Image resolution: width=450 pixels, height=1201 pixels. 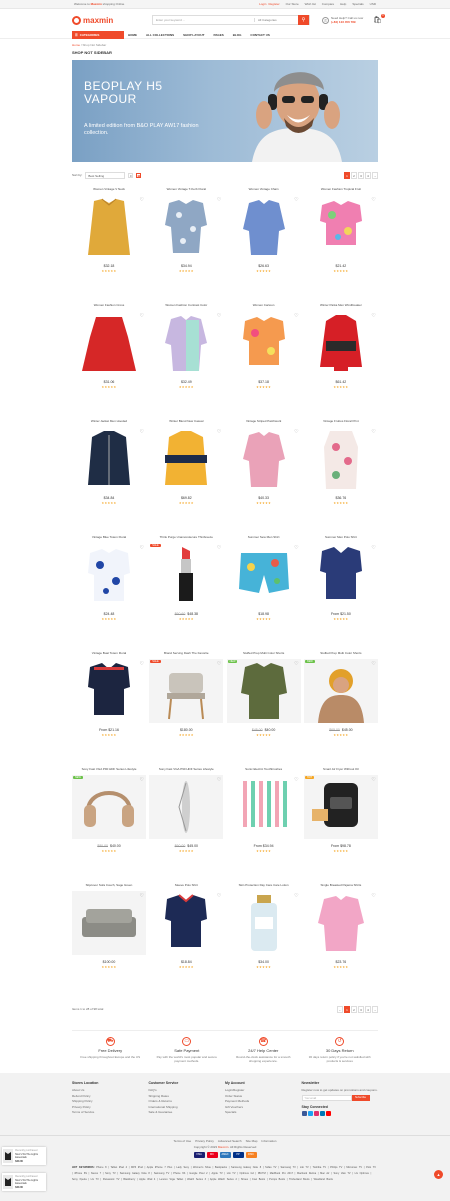 I want to click on product-card: Women Cartoon ♡ $37.18 ★★★★★, so click(x=263, y=357).